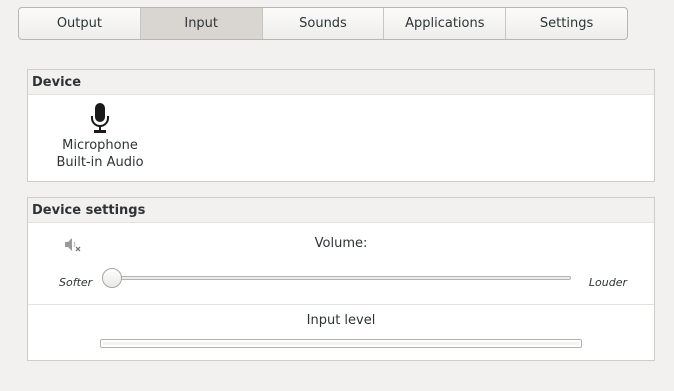 The height and width of the screenshot is (391, 674). Describe the element at coordinates (607, 282) in the screenshot. I see `louder-label: Louder` at that location.